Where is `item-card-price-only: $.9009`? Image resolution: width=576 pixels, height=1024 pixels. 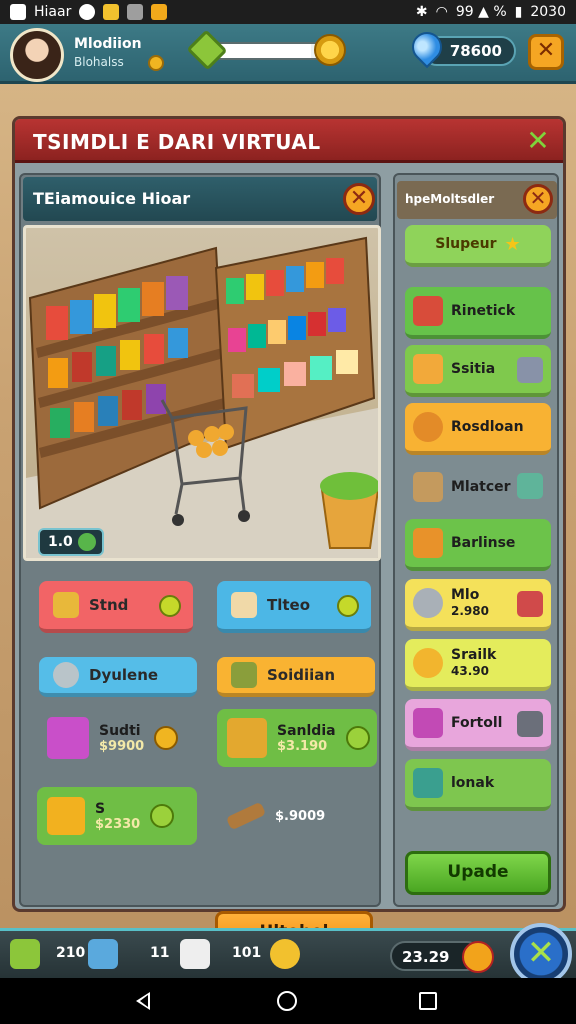
item-card-price-only: $.9009 is located at coordinates (297, 816).